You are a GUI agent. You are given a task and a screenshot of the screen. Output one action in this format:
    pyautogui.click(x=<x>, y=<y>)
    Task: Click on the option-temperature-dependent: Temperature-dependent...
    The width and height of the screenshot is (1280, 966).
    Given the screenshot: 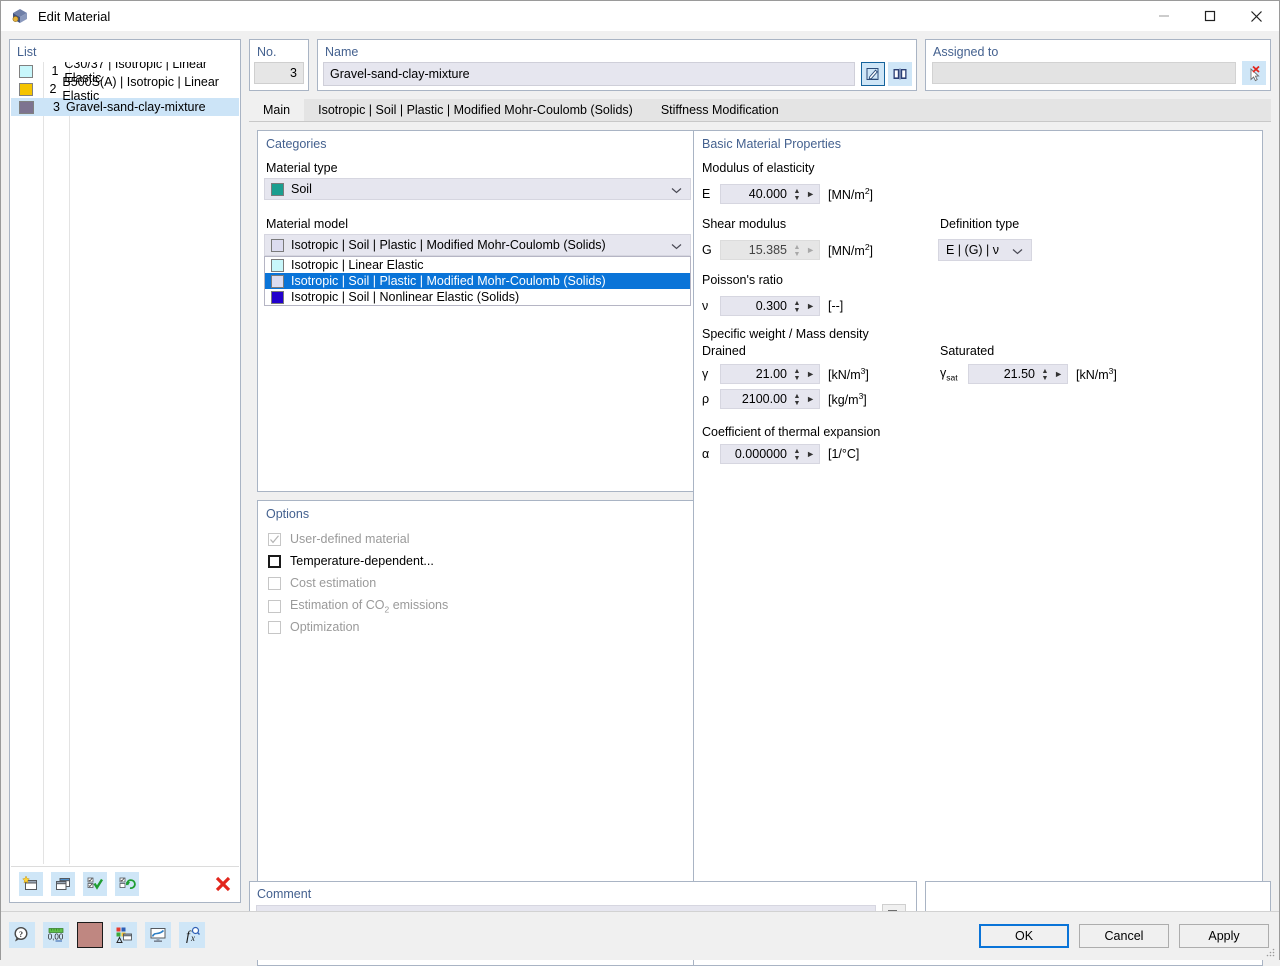 What is the action you would take?
    pyautogui.click(x=351, y=561)
    